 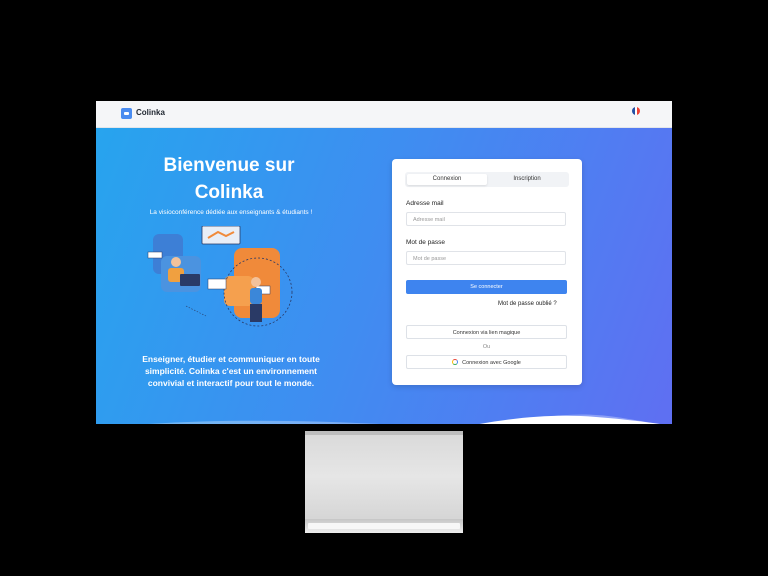 I want to click on password-label: Mot de passe, so click(x=426, y=242).